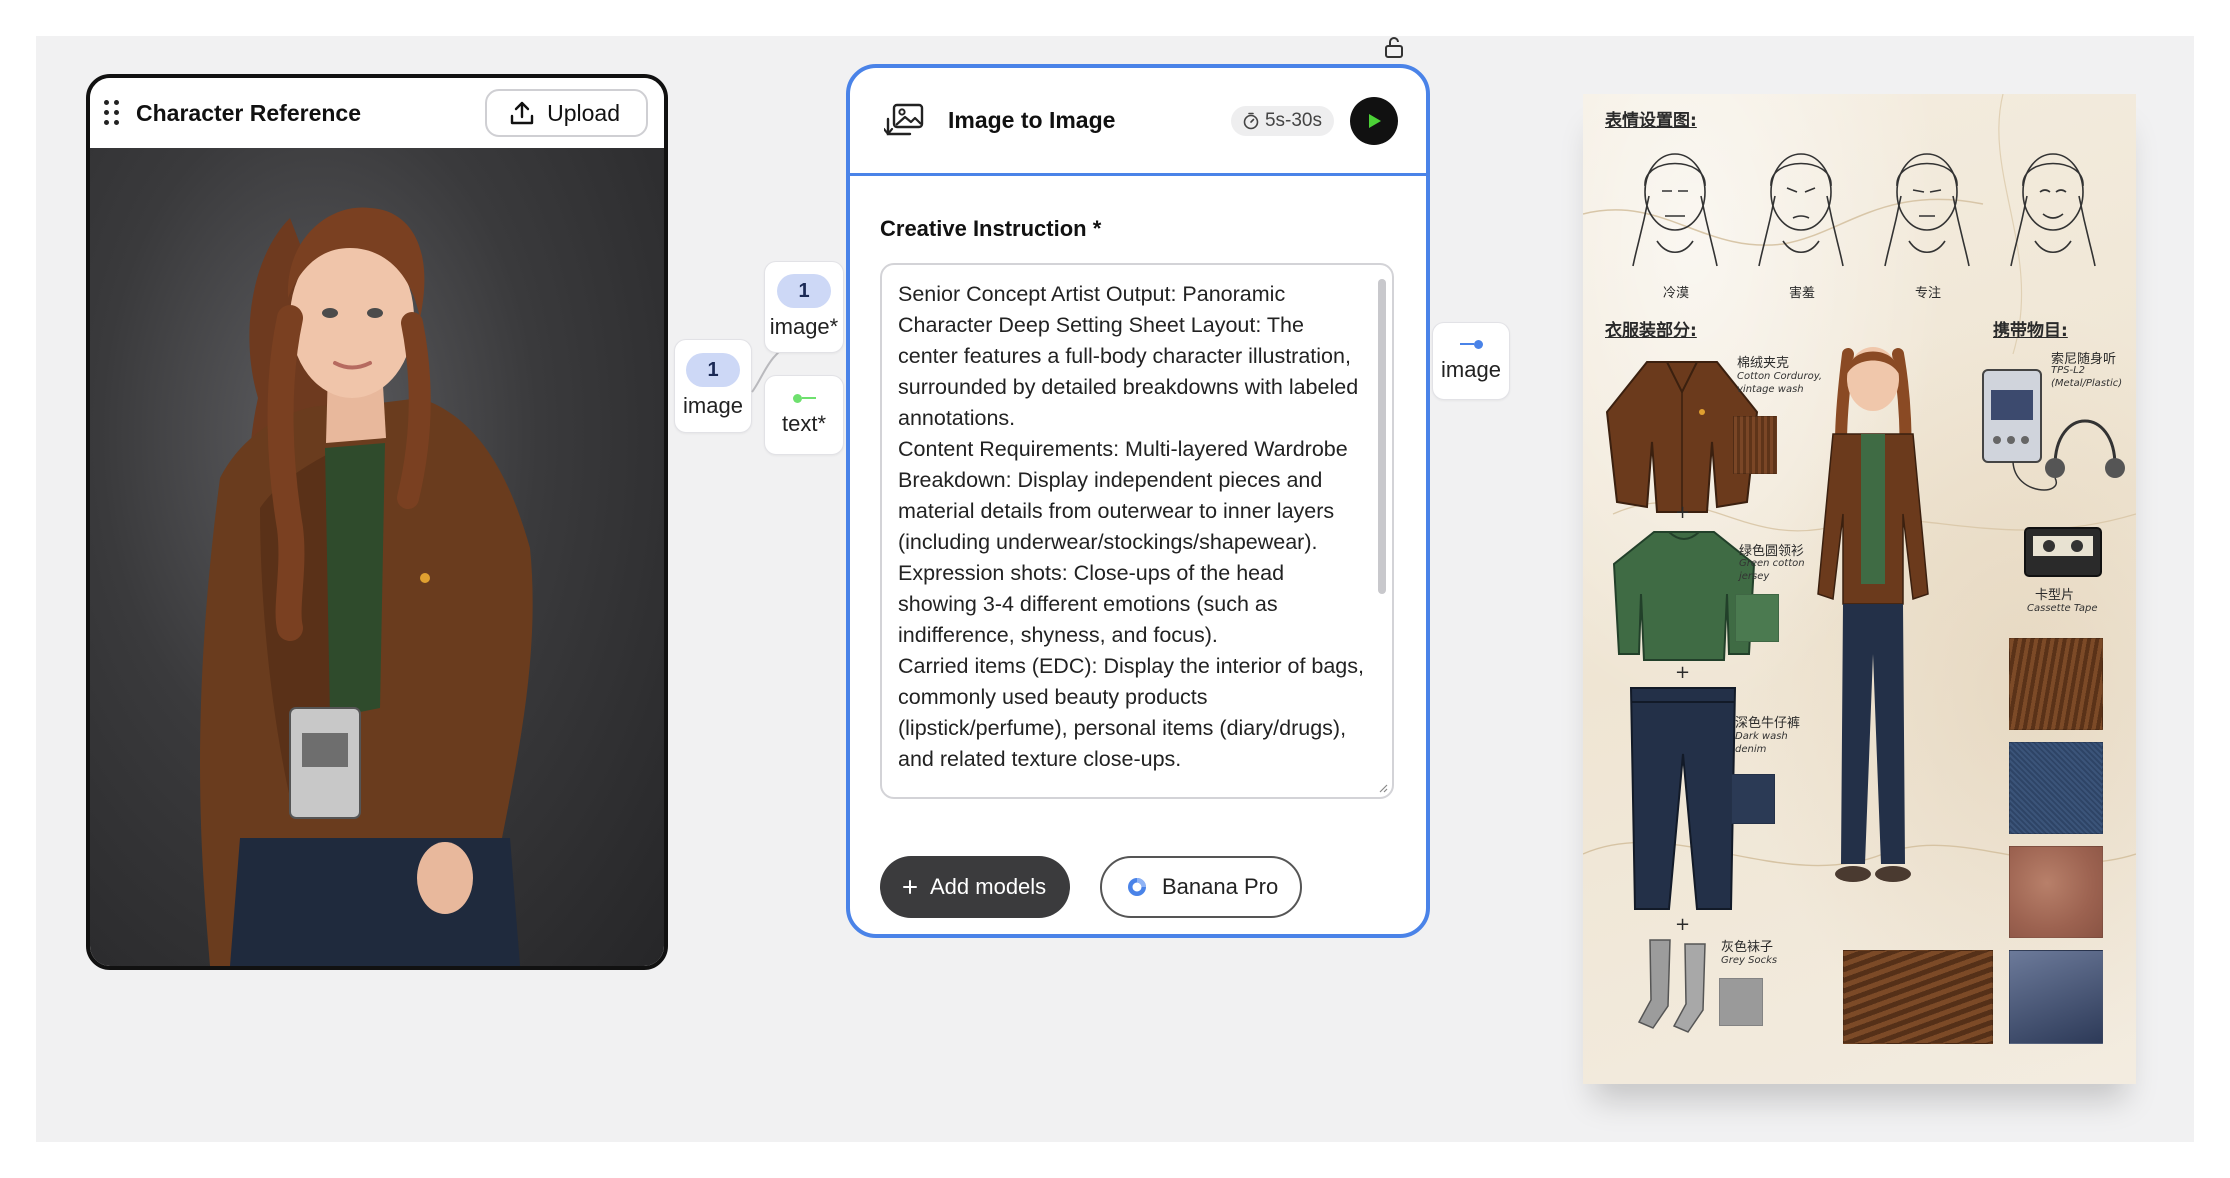 This screenshot has height=1178, width=2230. What do you see at coordinates (583, 112) in the screenshot?
I see `upload-button-label: Upload` at bounding box center [583, 112].